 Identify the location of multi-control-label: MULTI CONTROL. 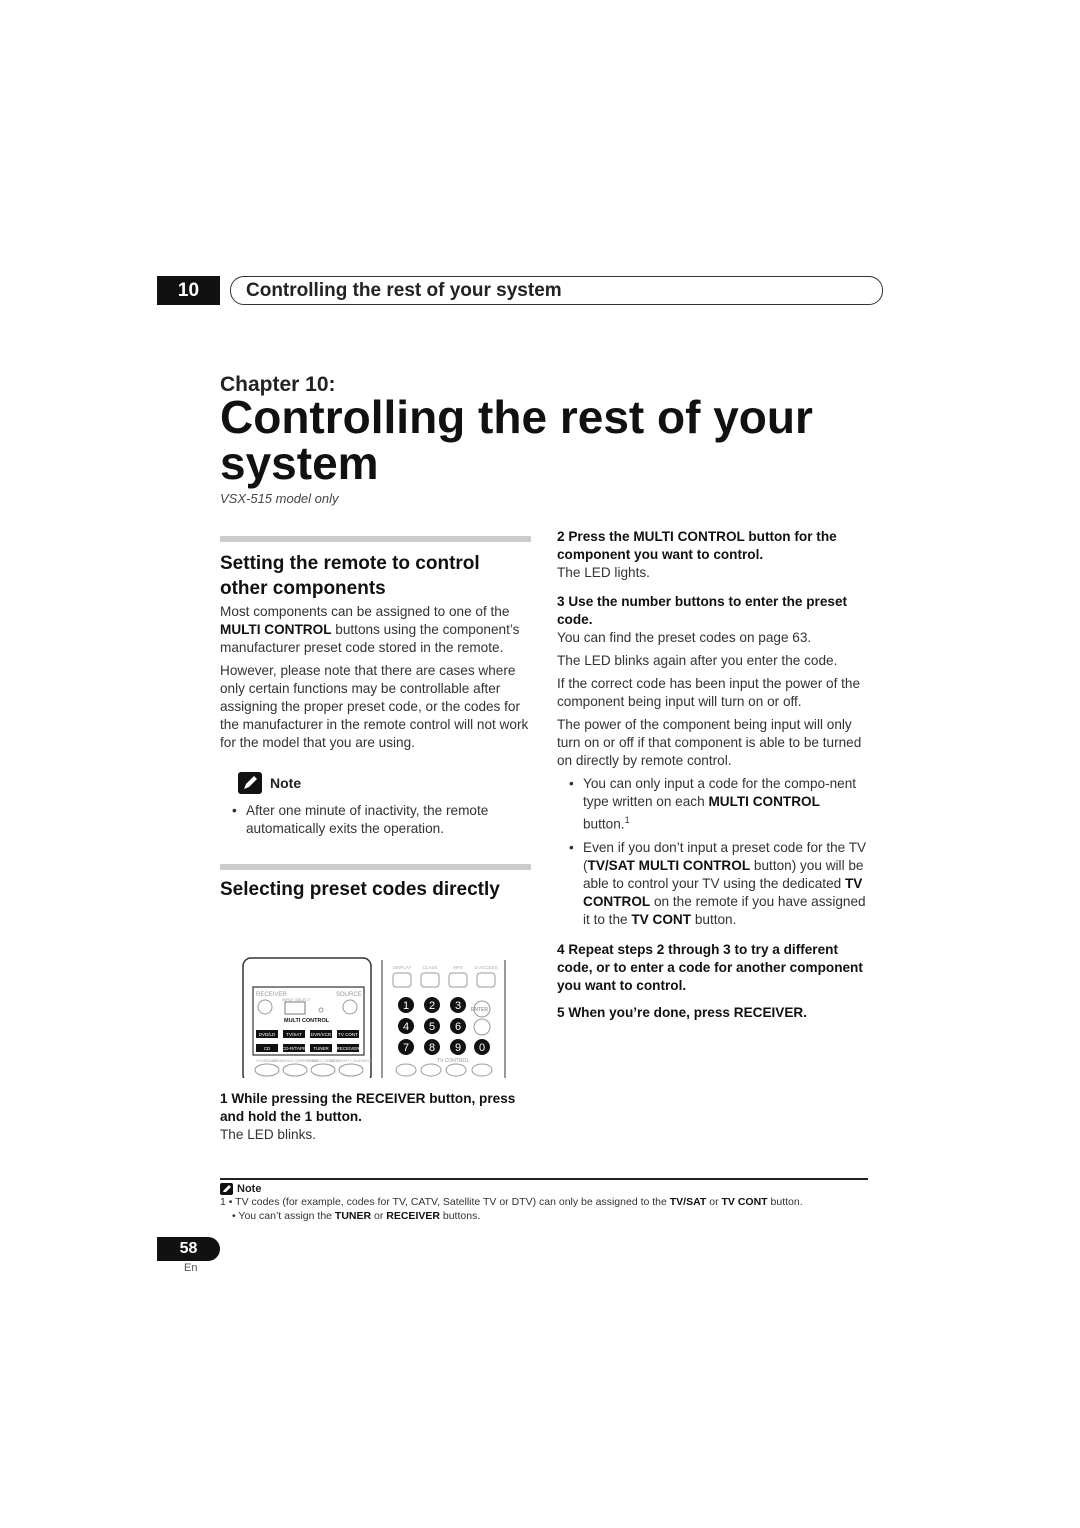
(307, 1021).